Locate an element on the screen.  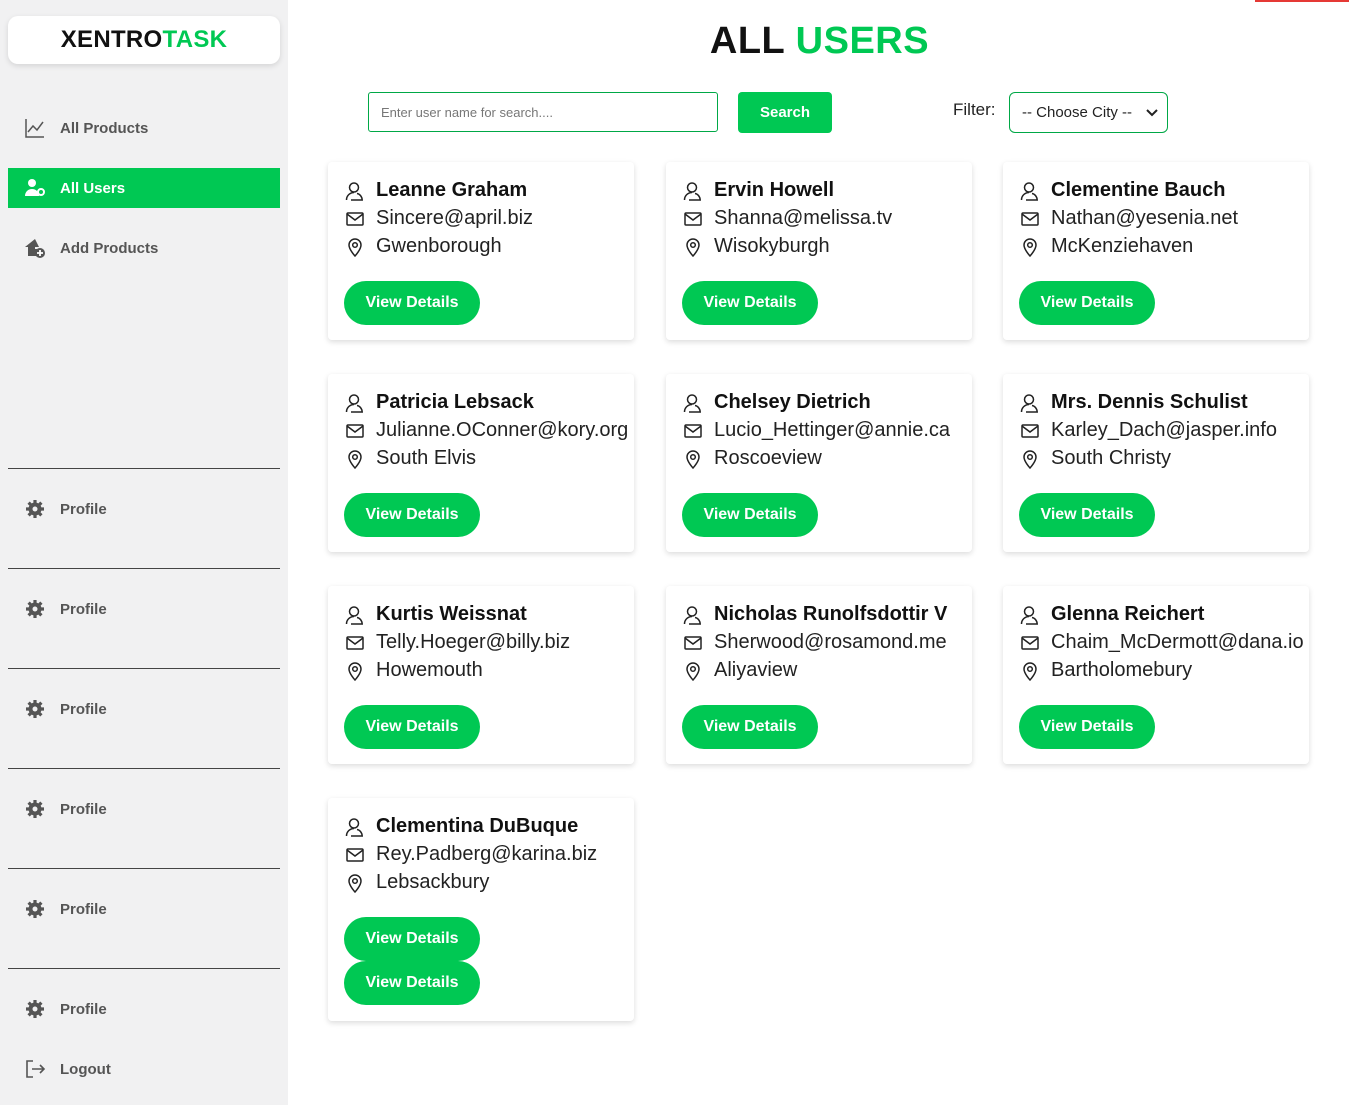
sidebar-item-label: Logout is located at coordinates (85, 1069).